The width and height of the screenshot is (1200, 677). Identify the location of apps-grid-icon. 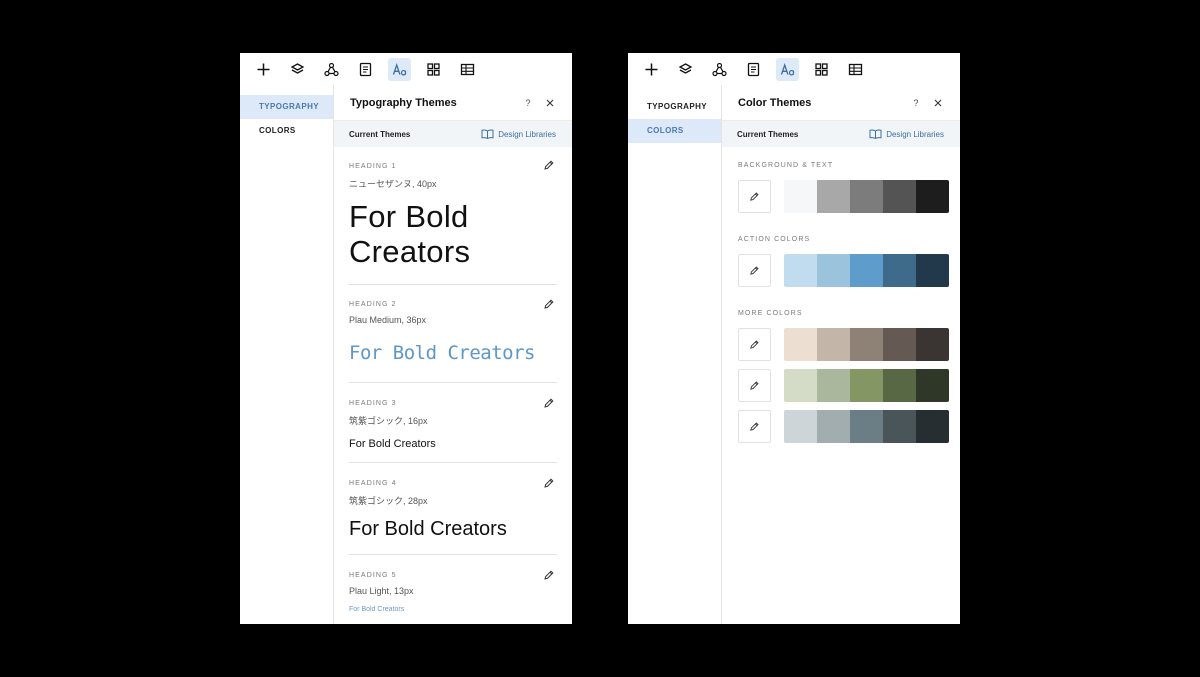
(433, 69).